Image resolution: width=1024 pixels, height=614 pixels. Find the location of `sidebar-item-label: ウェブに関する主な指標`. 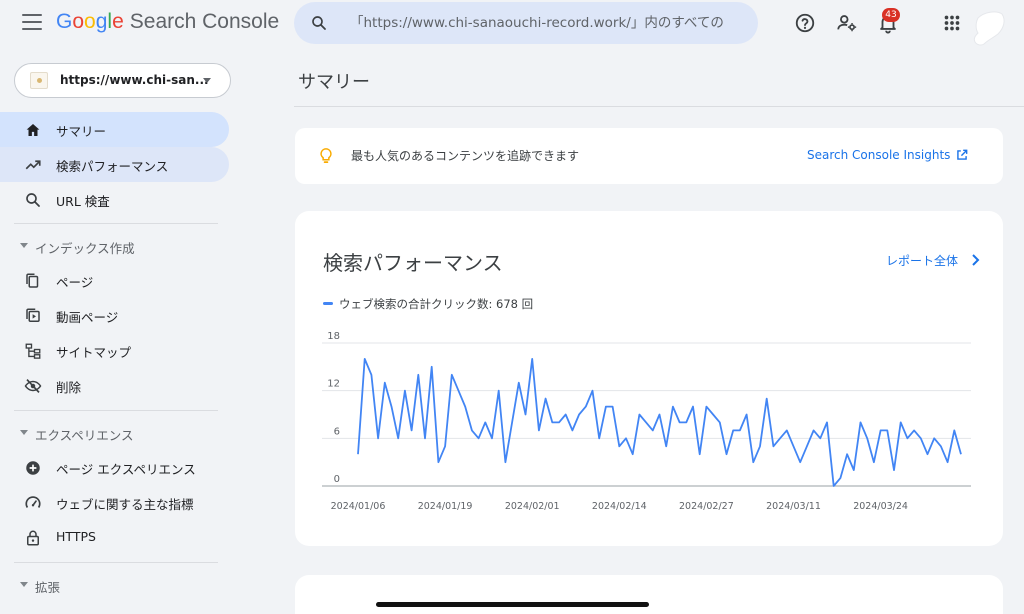

sidebar-item-label: ウェブに関する主な指標 is located at coordinates (125, 504).